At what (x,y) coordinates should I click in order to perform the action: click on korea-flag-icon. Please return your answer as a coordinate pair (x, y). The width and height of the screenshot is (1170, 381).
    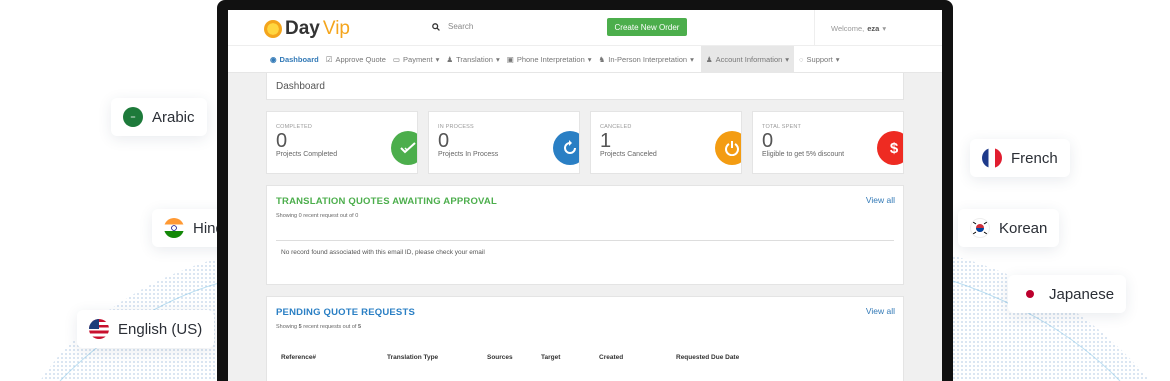
    Looking at the image, I should click on (980, 228).